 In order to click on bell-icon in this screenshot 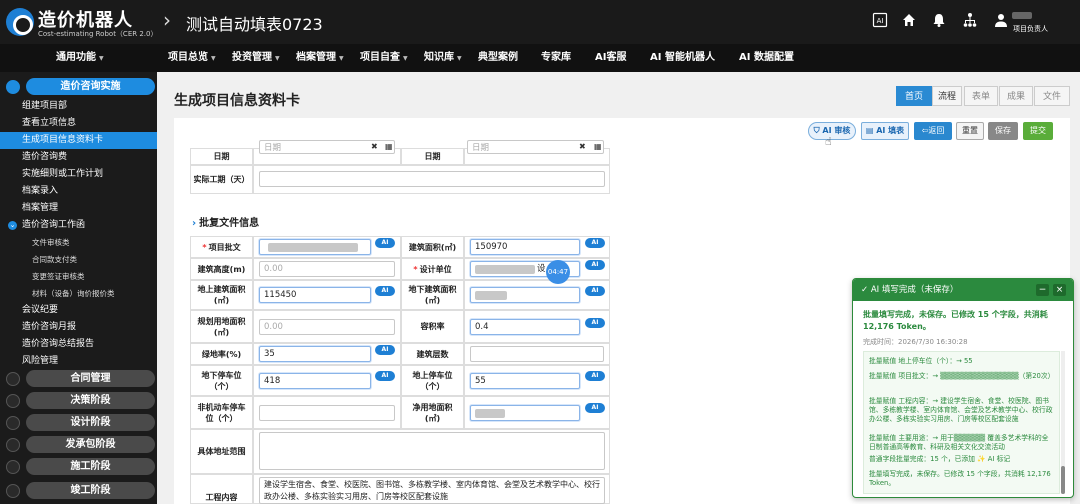, I will do `click(939, 21)`.